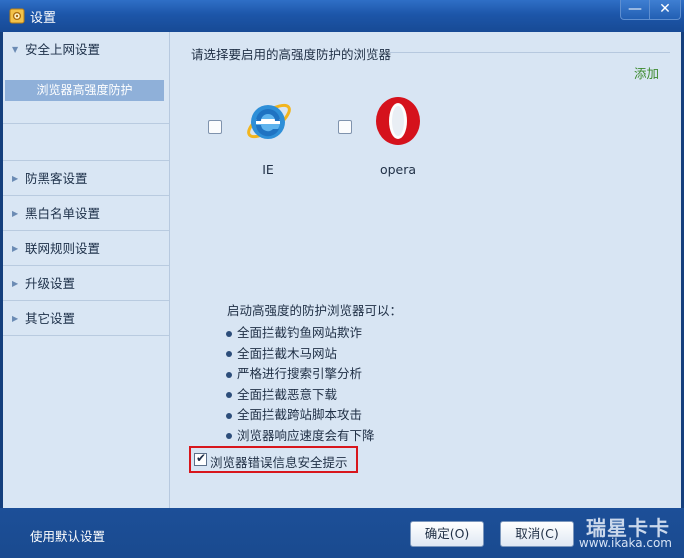 This screenshot has height=558, width=684. What do you see at coordinates (398, 121) in the screenshot?
I see `opera-icon` at bounding box center [398, 121].